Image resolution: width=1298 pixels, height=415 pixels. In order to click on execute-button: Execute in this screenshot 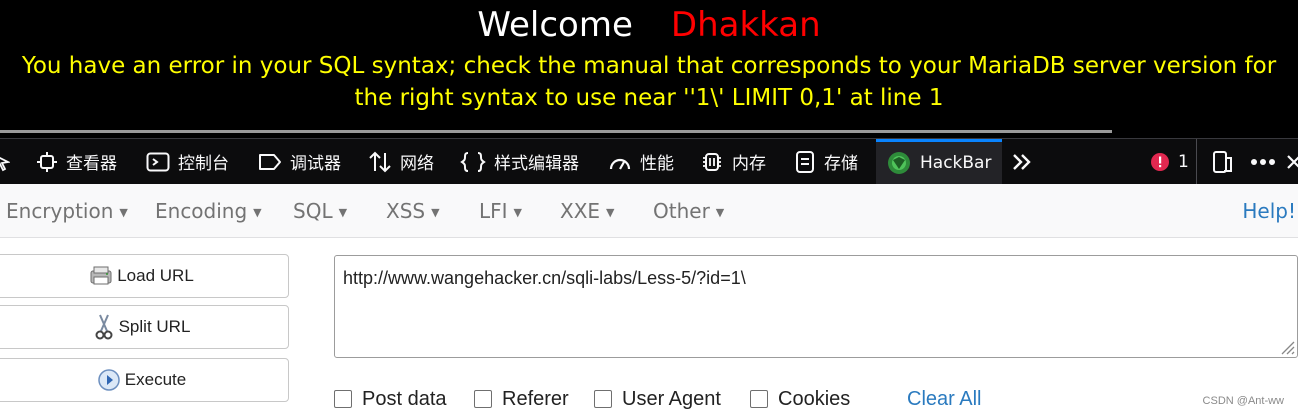, I will do `click(144, 380)`.